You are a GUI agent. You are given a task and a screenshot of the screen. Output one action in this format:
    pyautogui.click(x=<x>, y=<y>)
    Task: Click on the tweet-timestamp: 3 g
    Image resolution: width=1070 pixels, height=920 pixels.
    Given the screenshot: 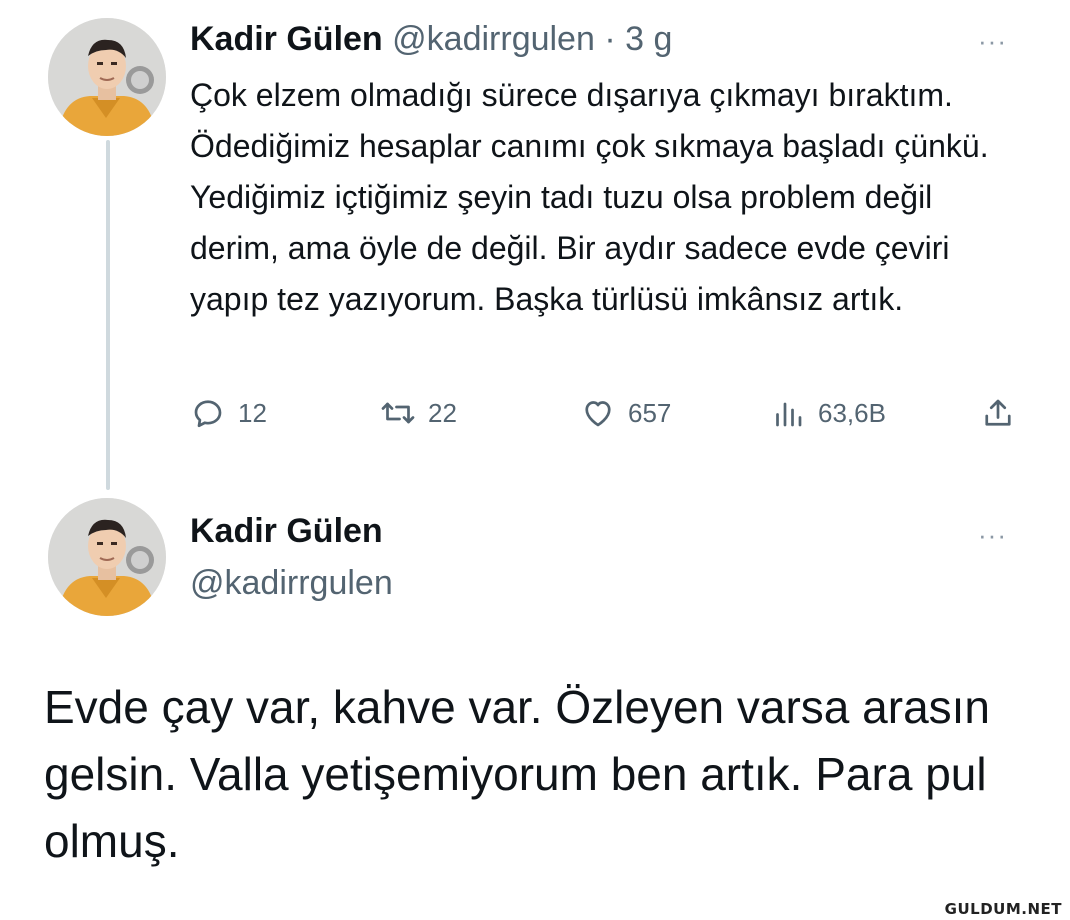 What is the action you would take?
    pyautogui.click(x=648, y=39)
    